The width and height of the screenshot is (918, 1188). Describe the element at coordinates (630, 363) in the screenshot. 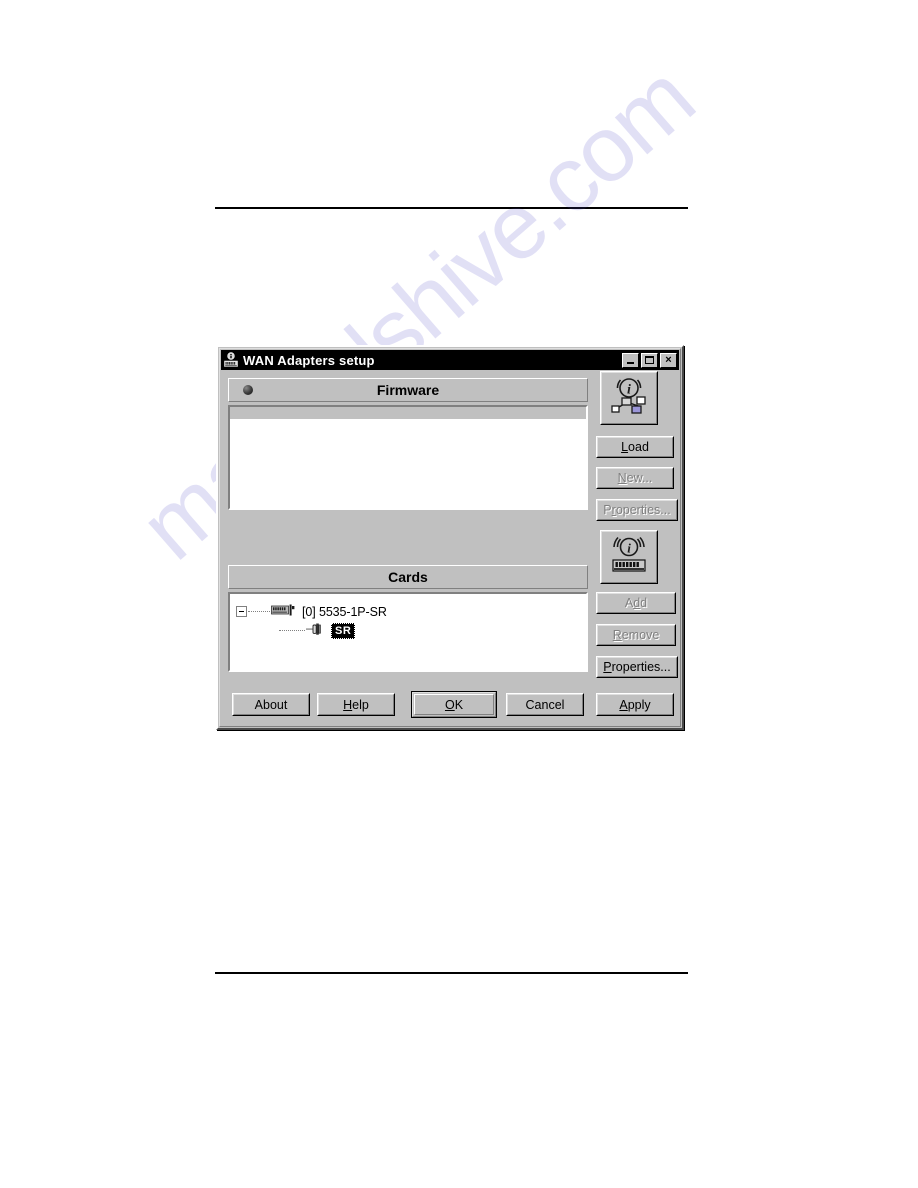

I see `minimize-icon` at that location.